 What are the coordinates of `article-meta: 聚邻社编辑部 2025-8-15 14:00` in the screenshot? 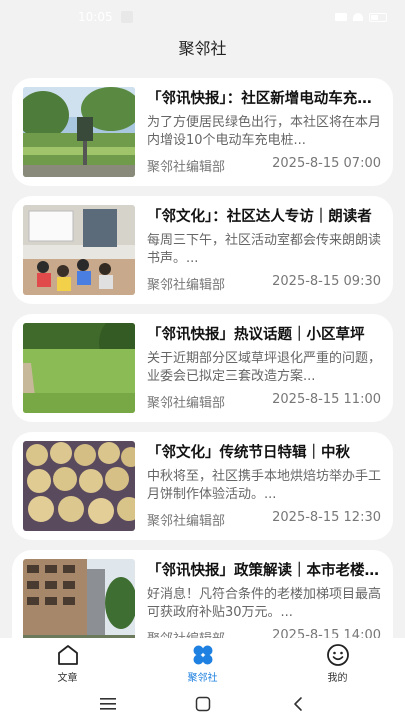 It's located at (264, 633).